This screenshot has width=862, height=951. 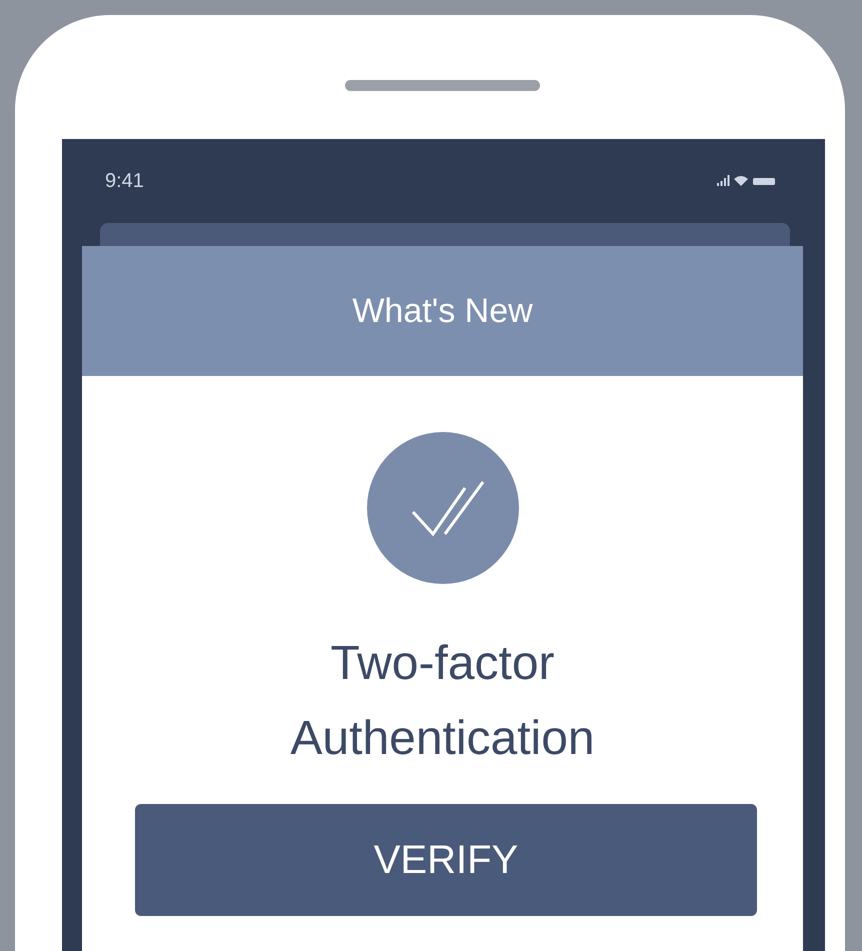 I want to click on status-time: 9:41, so click(x=124, y=181).